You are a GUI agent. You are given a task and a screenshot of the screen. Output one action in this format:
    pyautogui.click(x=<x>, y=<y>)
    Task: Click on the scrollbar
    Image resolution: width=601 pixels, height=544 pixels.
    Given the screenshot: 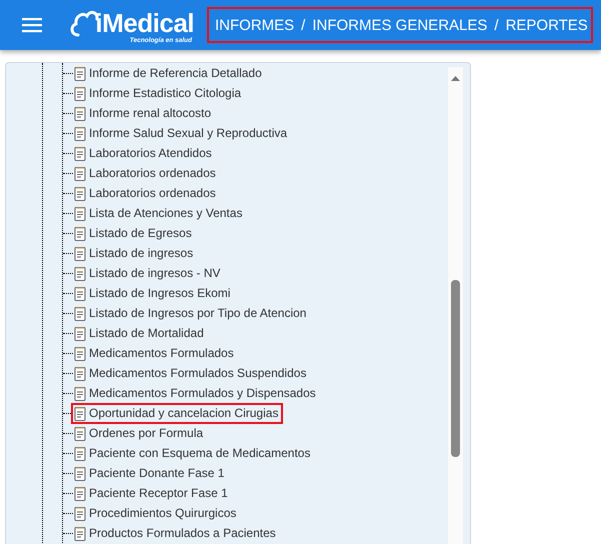 What is the action you would take?
    pyautogui.click(x=455, y=305)
    